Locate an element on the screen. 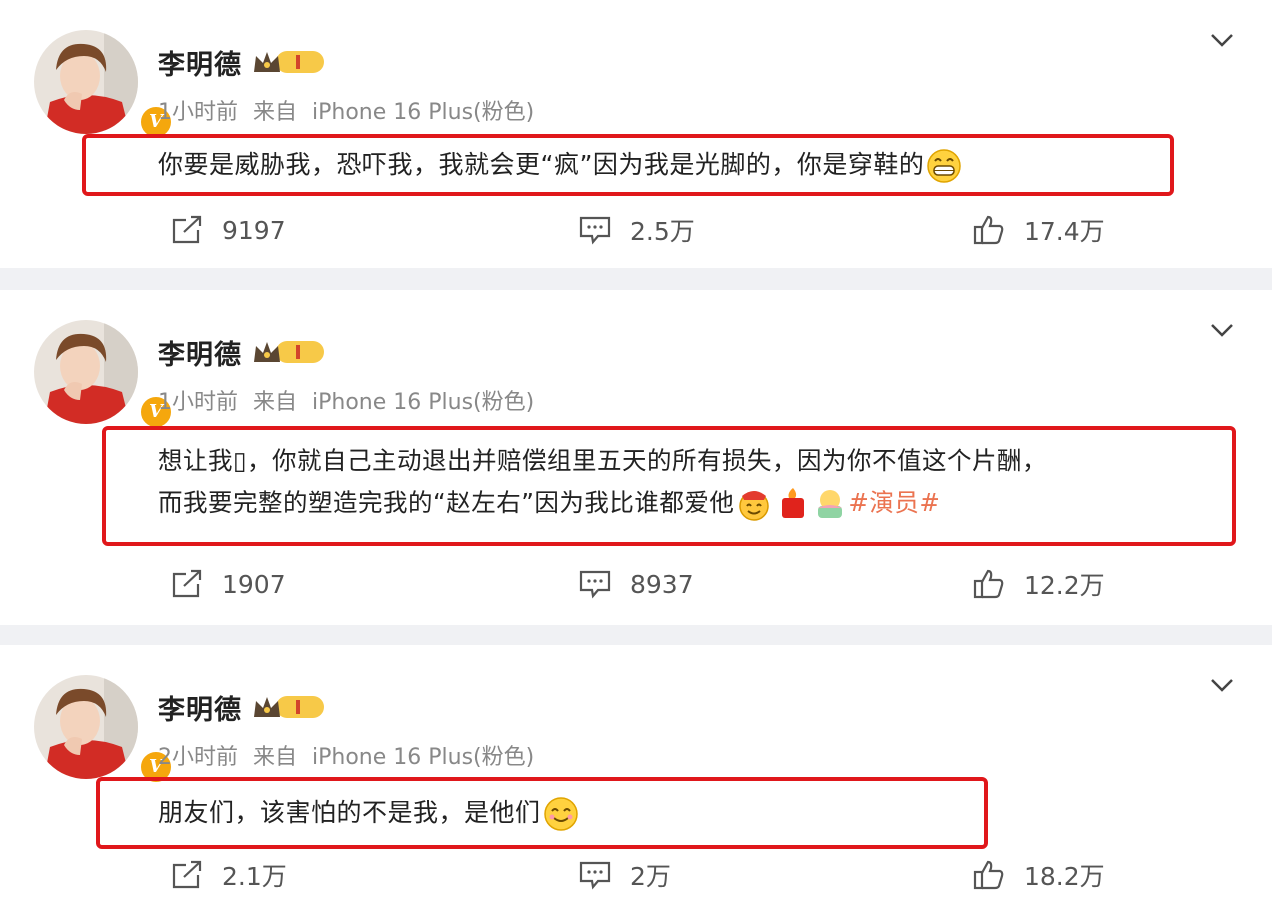  like-count: 12.2万 is located at coordinates (1064, 585).